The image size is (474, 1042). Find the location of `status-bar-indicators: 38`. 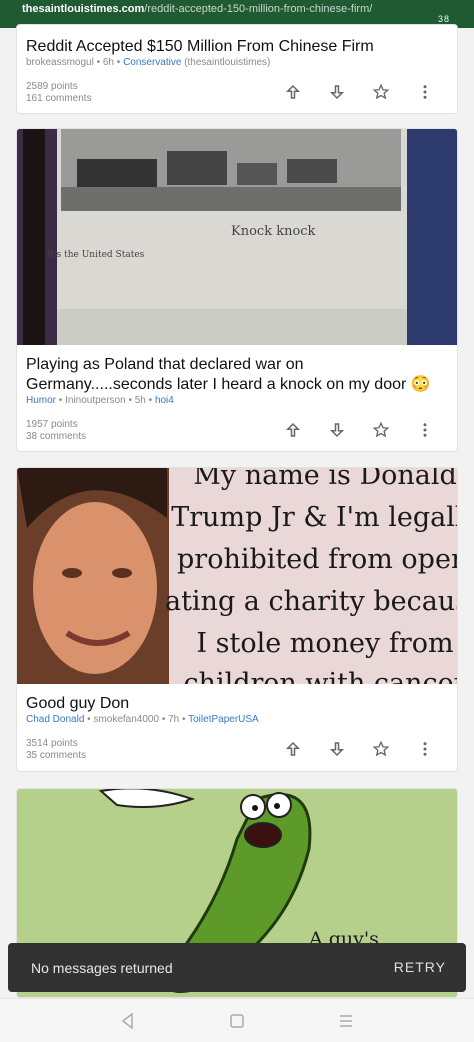

status-bar-indicators: 38 is located at coordinates (443, 19).